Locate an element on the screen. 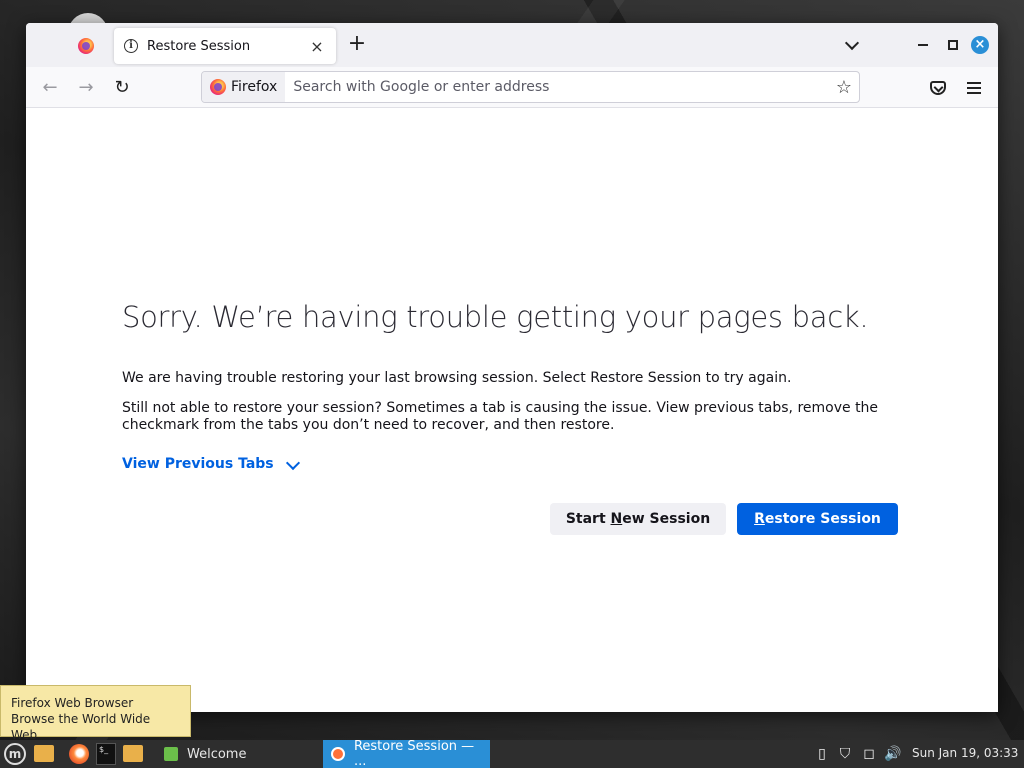 Image resolution: width=1024 pixels, height=768 pixels. restore-session-button: Restore Session is located at coordinates (817, 519).